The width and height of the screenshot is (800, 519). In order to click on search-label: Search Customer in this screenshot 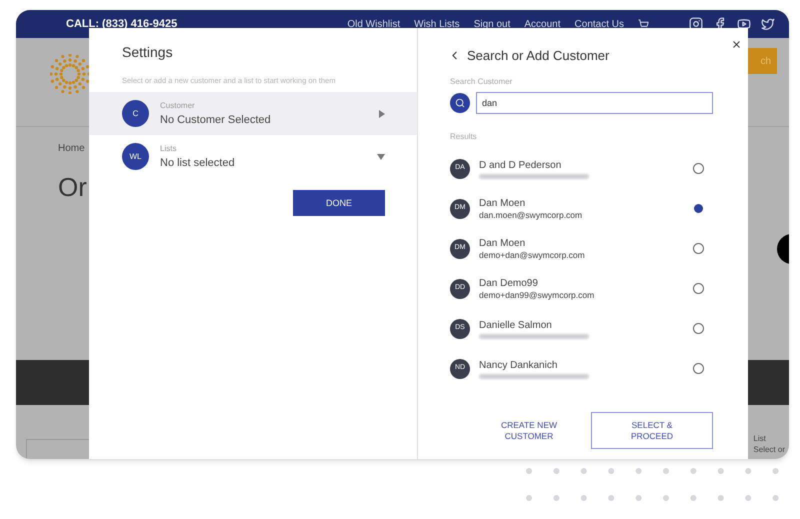, I will do `click(482, 82)`.